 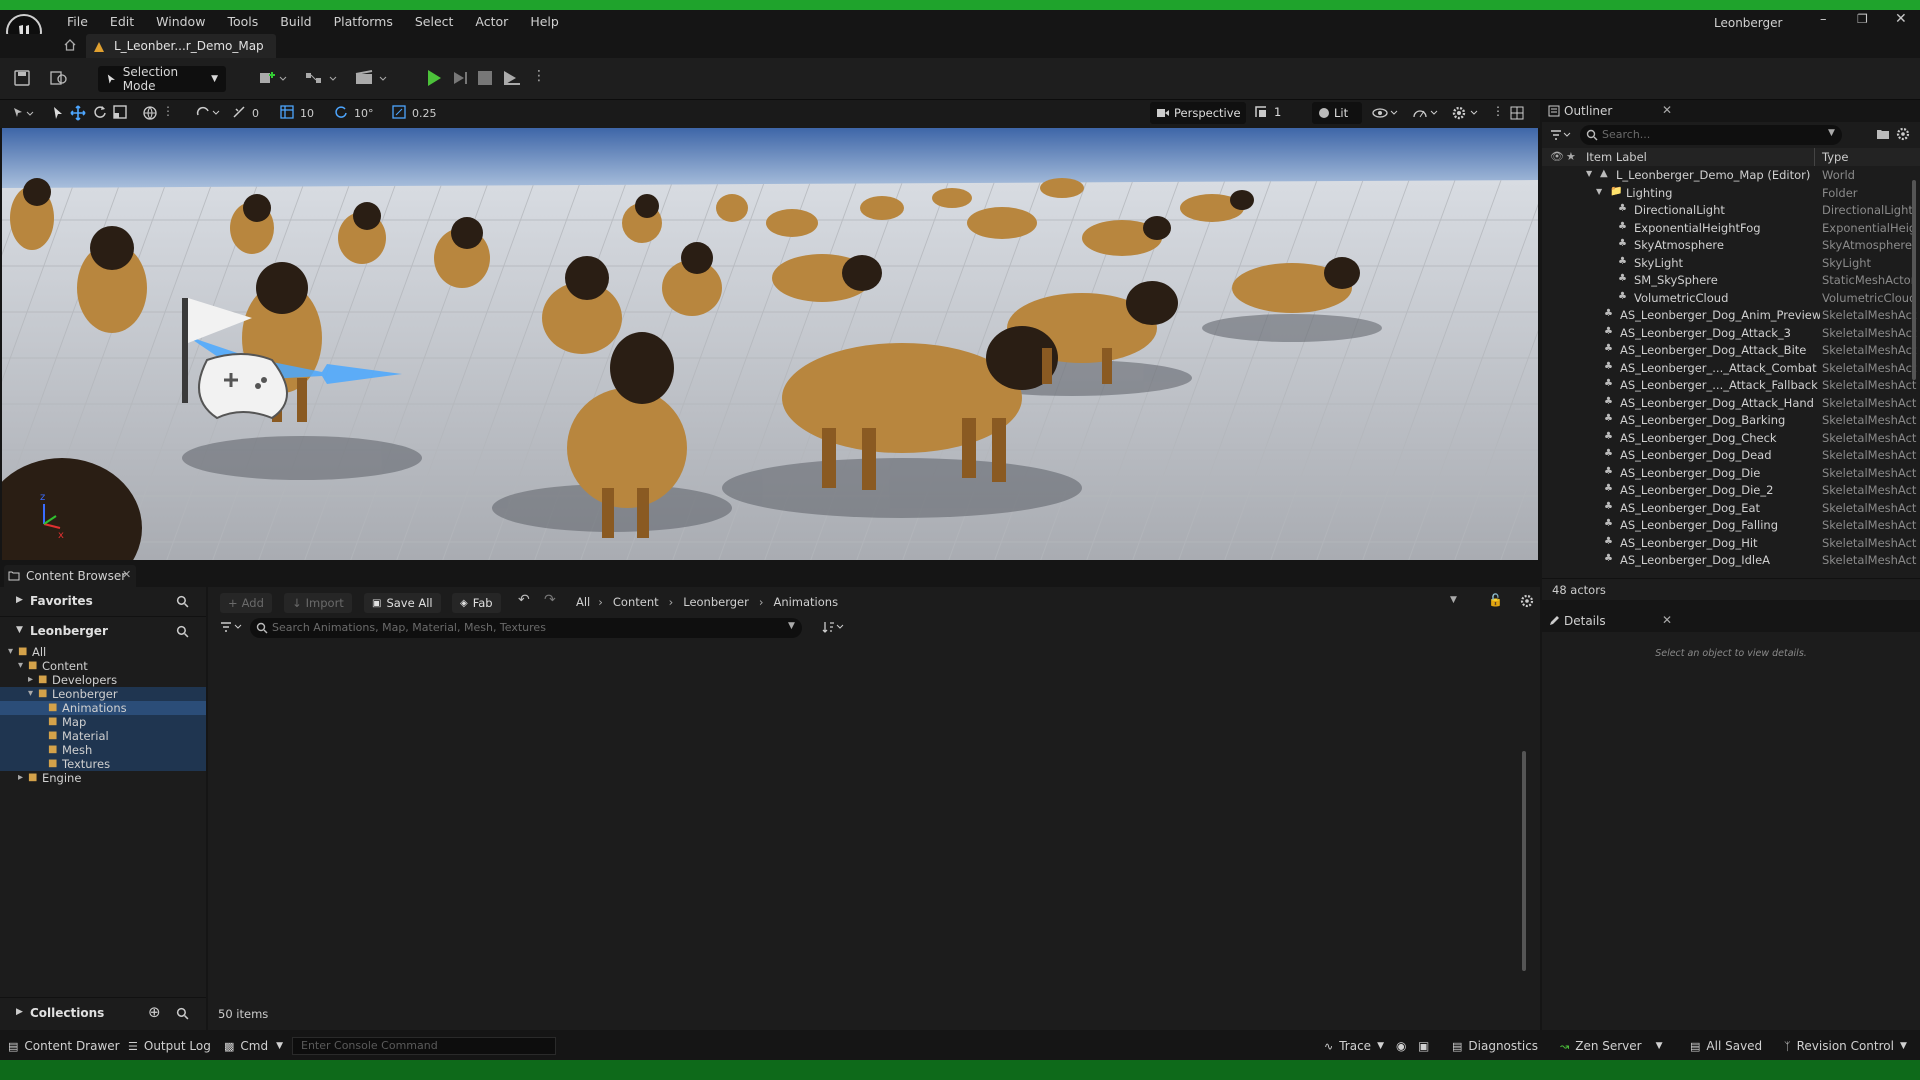 What do you see at coordinates (209, 112) in the screenshot?
I see `surface-snap-icon` at bounding box center [209, 112].